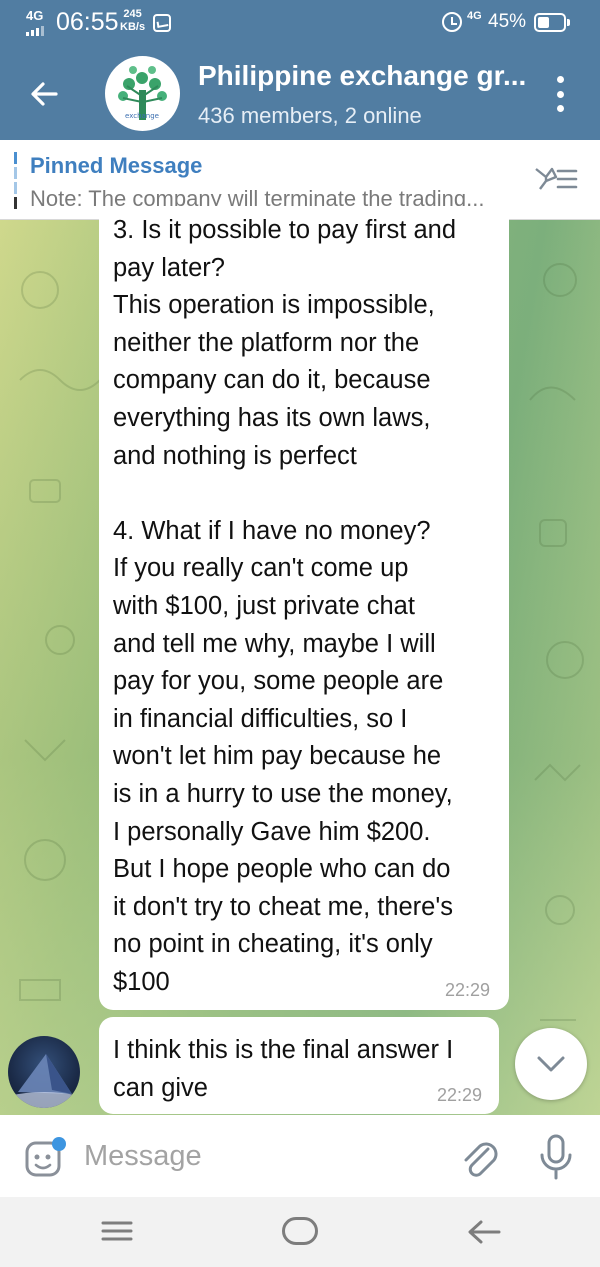 This screenshot has width=600, height=1267. Describe the element at coordinates (87, 22) in the screenshot. I see `clock: 06:55` at that location.